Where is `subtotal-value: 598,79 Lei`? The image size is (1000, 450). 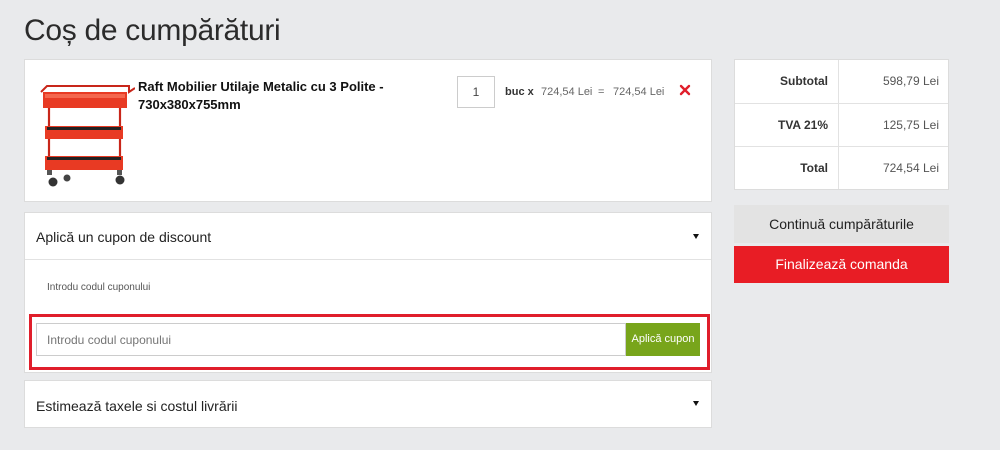 subtotal-value: 598,79 Lei is located at coordinates (910, 81).